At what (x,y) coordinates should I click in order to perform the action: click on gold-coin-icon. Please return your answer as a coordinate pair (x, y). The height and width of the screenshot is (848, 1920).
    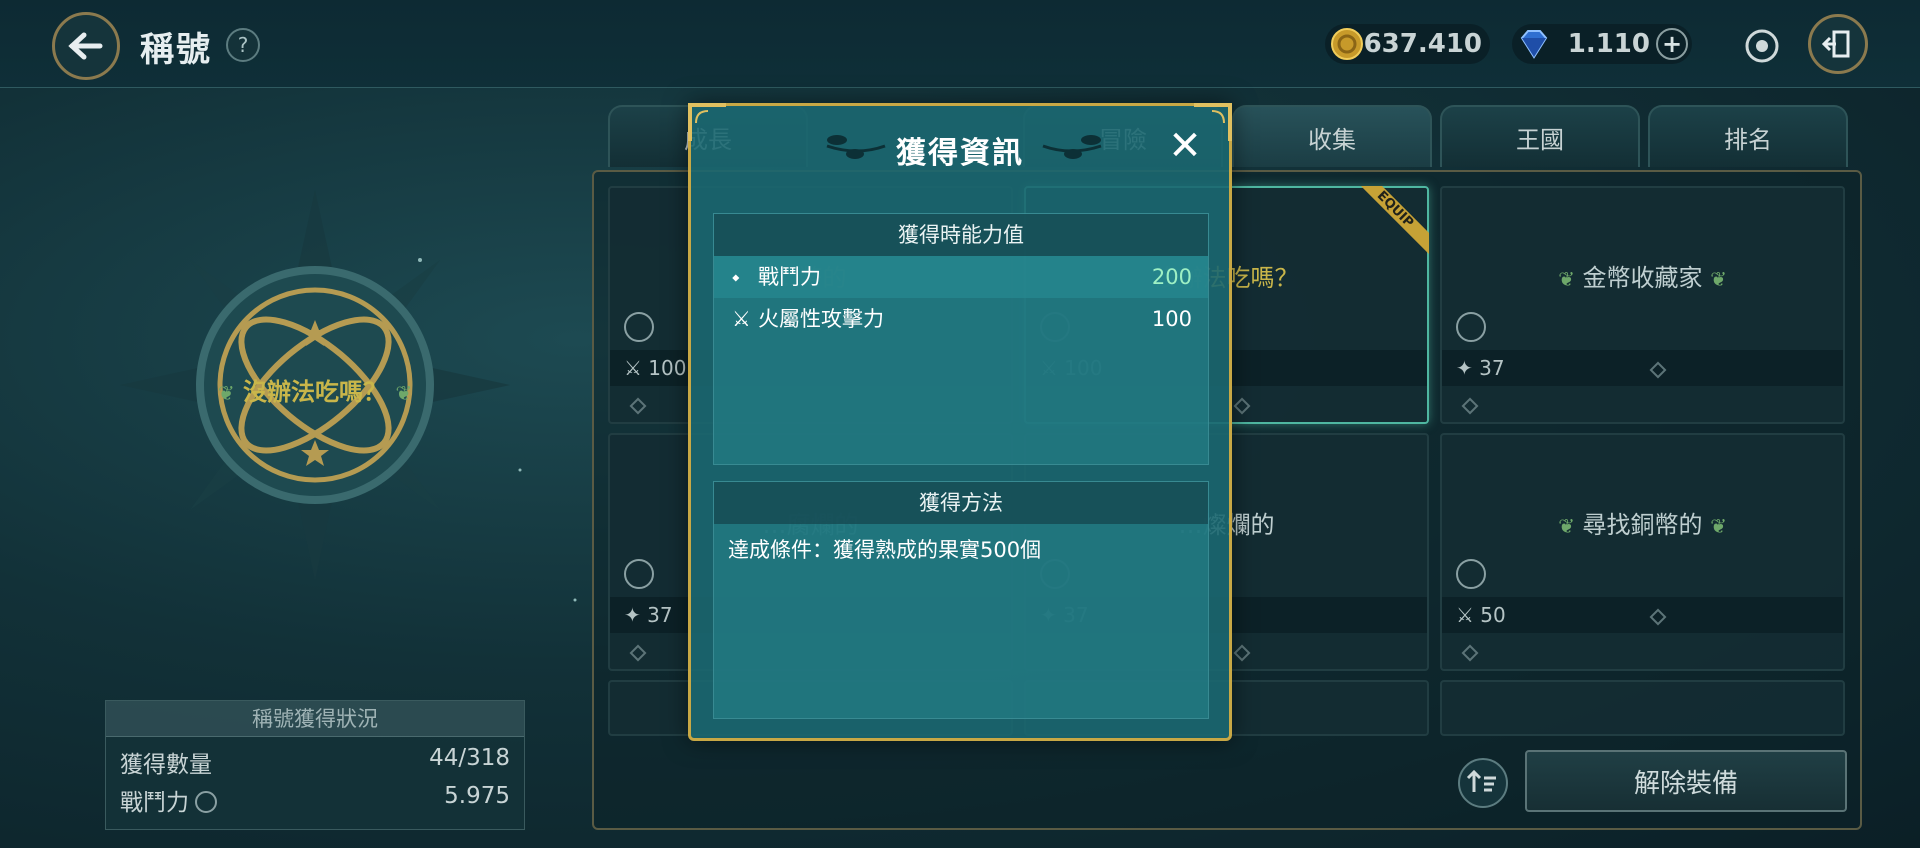
    Looking at the image, I should click on (1347, 44).